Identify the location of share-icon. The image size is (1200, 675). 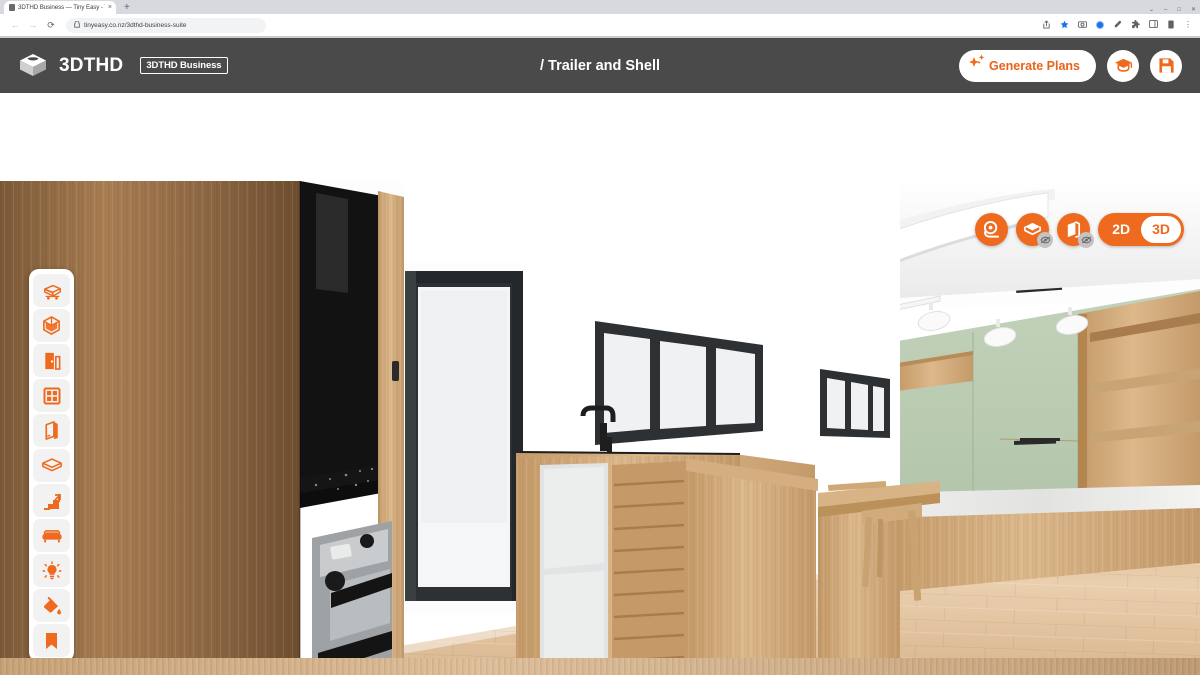
(1046, 25).